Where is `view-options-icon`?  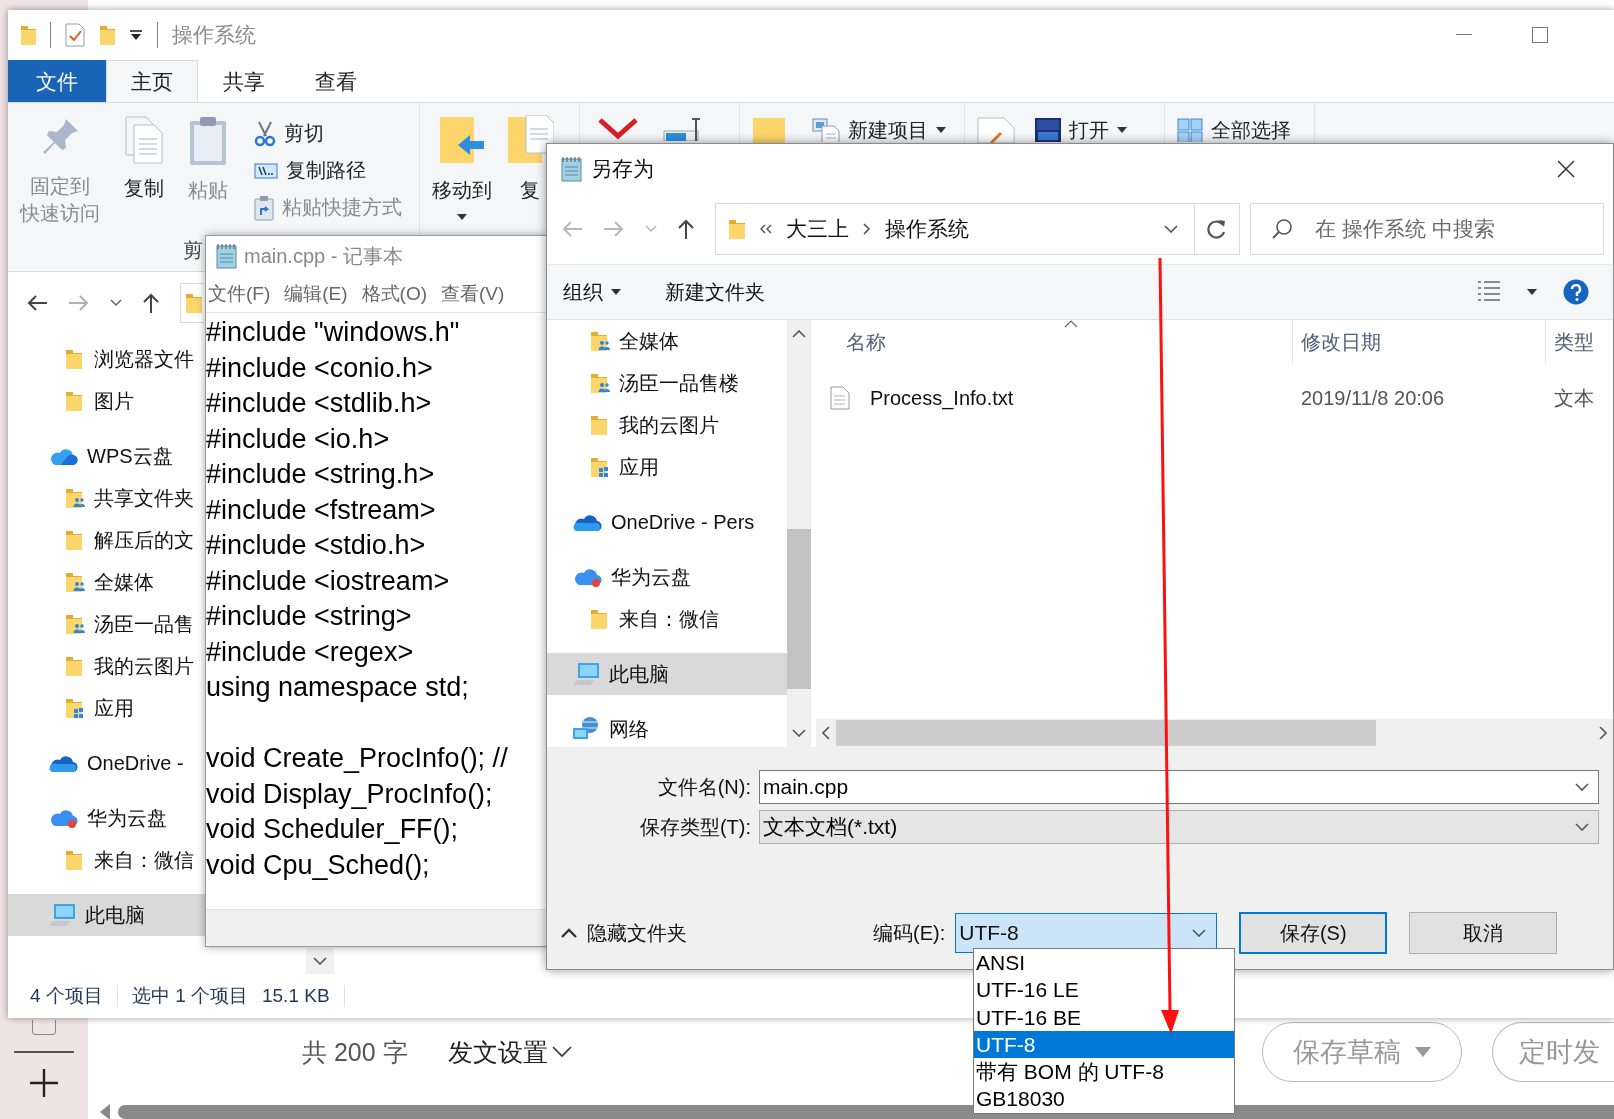
view-options-icon is located at coordinates (1489, 292).